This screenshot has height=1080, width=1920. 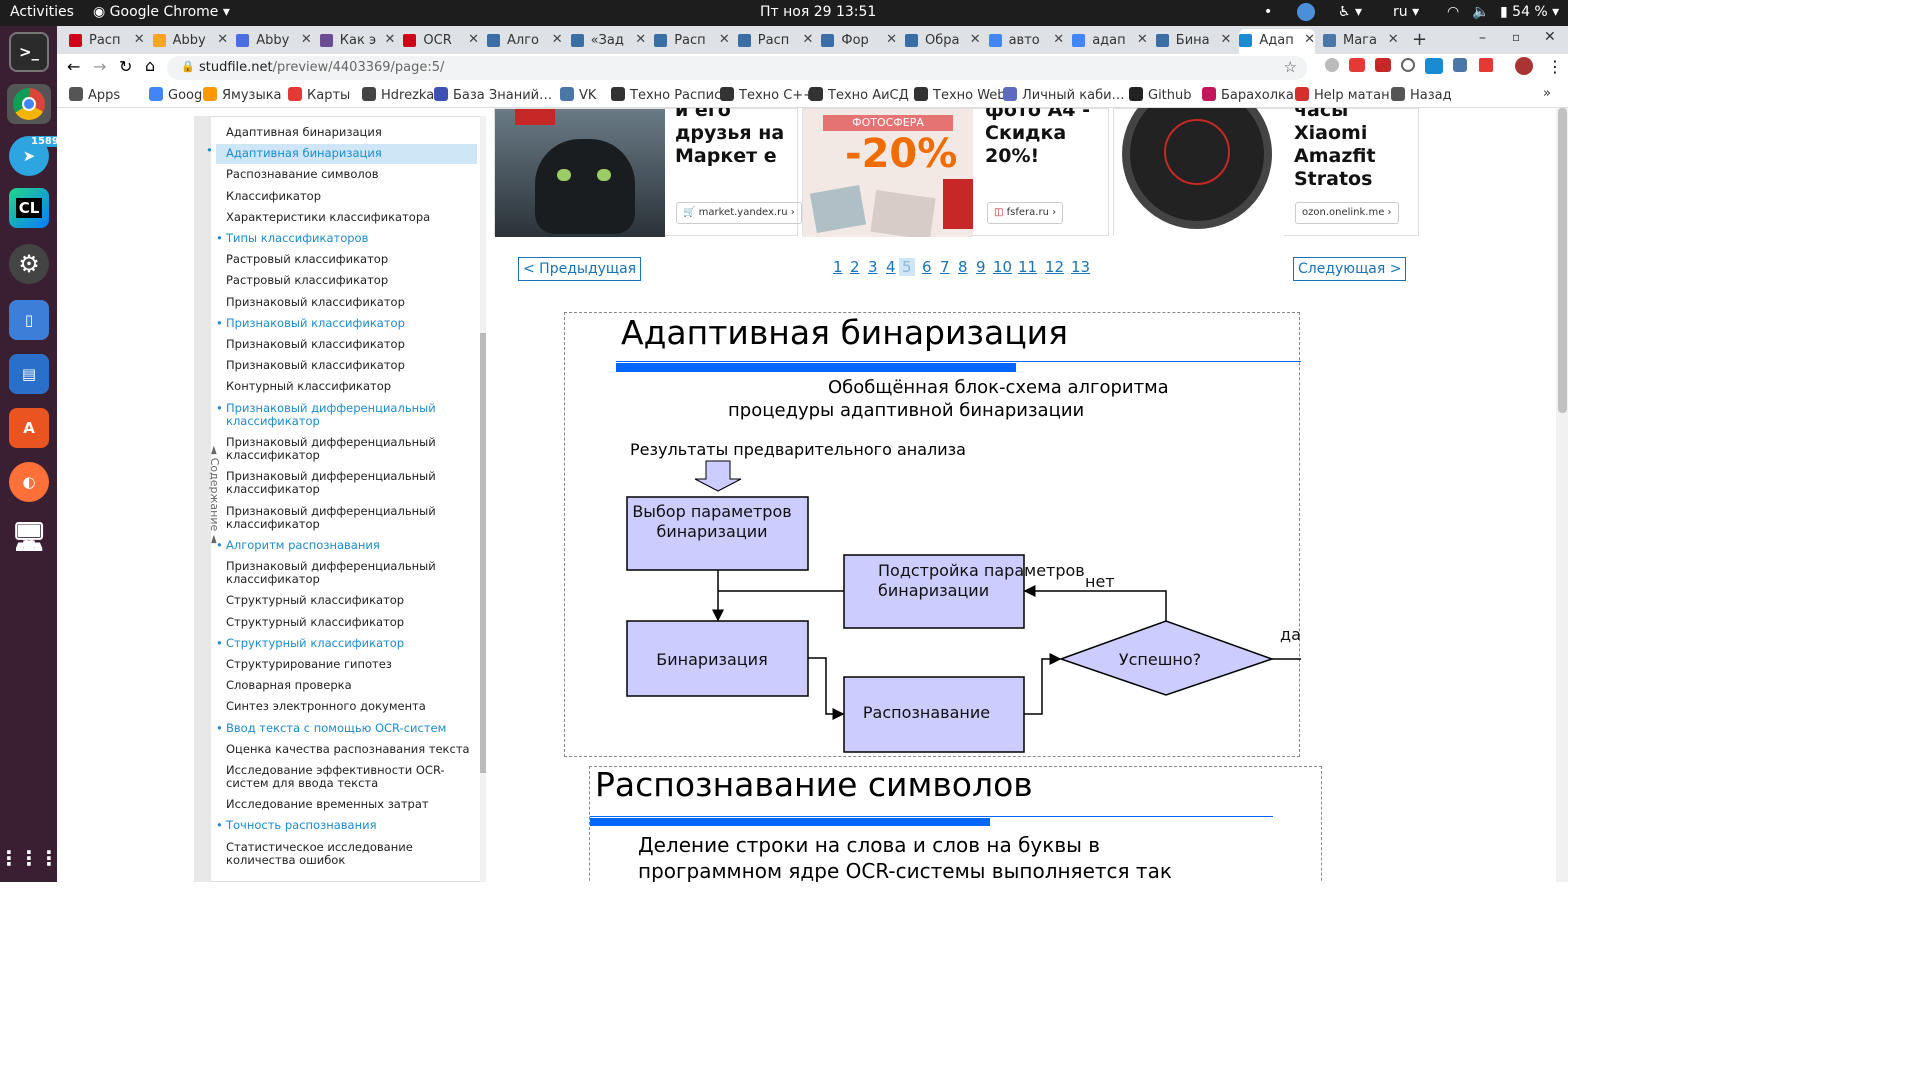 What do you see at coordinates (29, 858) in the screenshot?
I see `show-apps-grid-icon: ⋮⋮⋮` at bounding box center [29, 858].